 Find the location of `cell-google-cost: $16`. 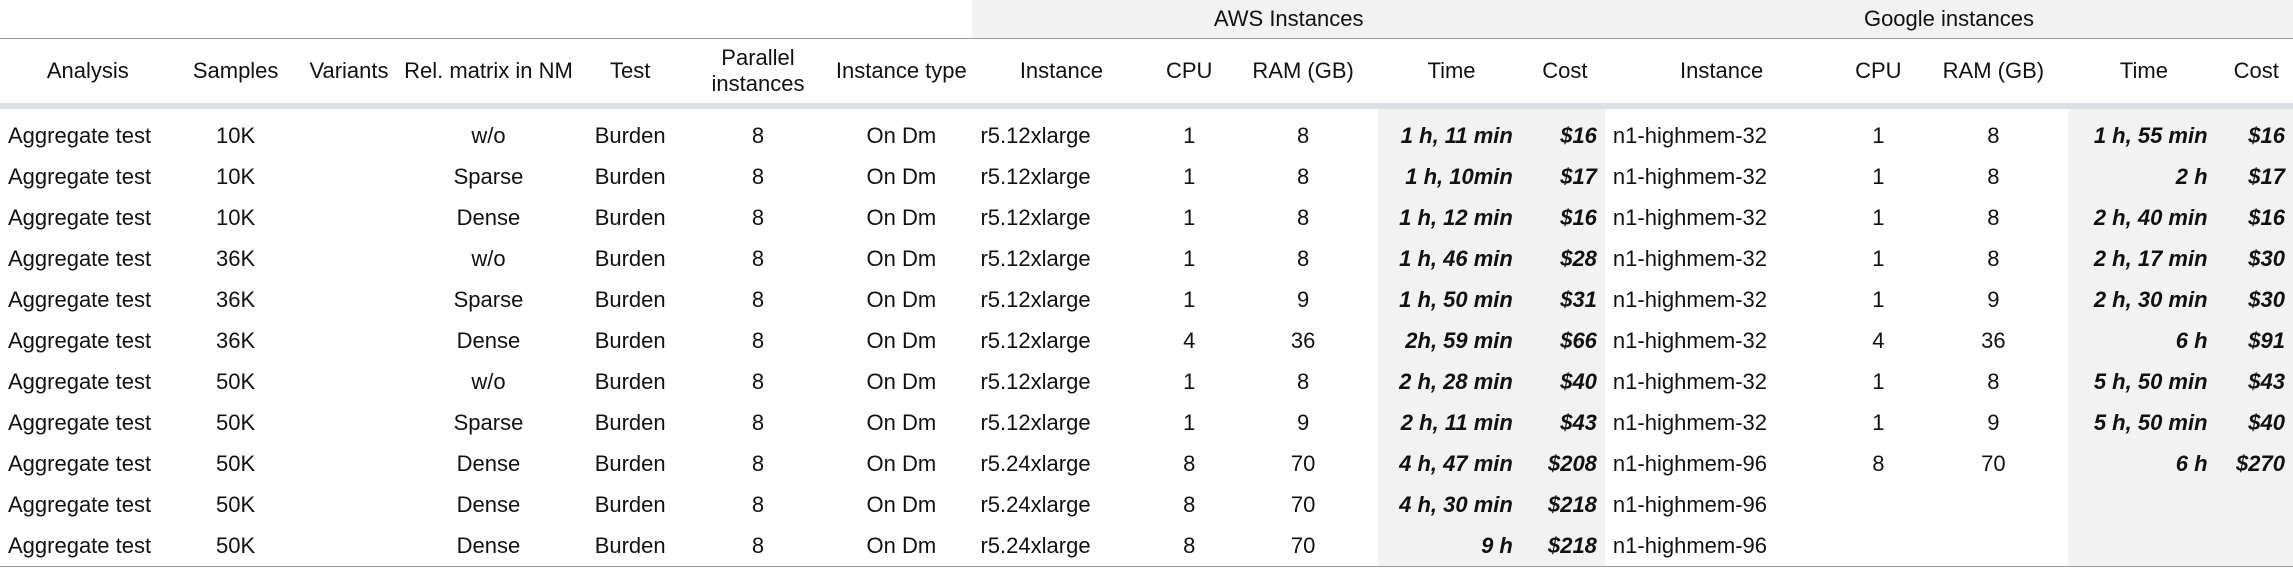

cell-google-cost: $16 is located at coordinates (2256, 217).